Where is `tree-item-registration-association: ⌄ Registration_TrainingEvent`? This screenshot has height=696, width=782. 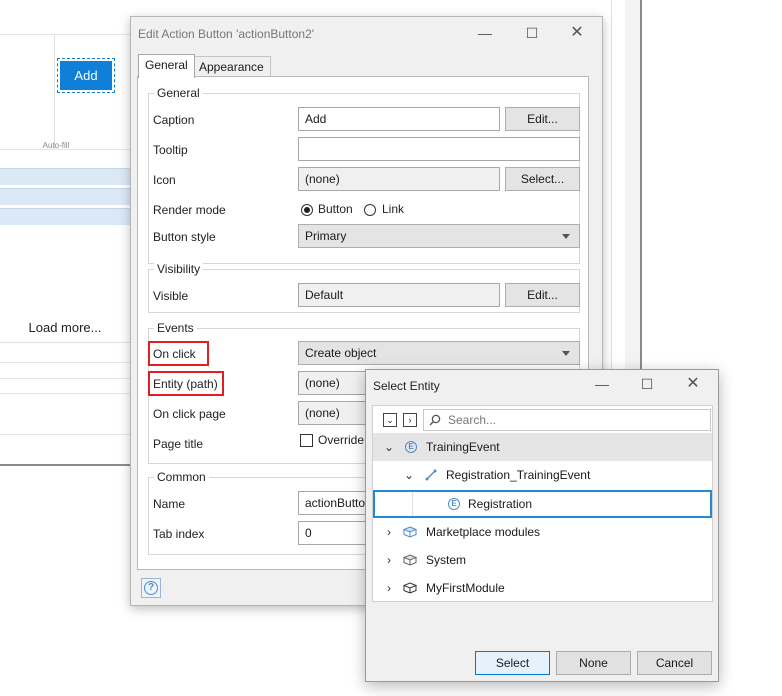
tree-item-registration-association: ⌄ Registration_TrainingEvent is located at coordinates (542, 475).